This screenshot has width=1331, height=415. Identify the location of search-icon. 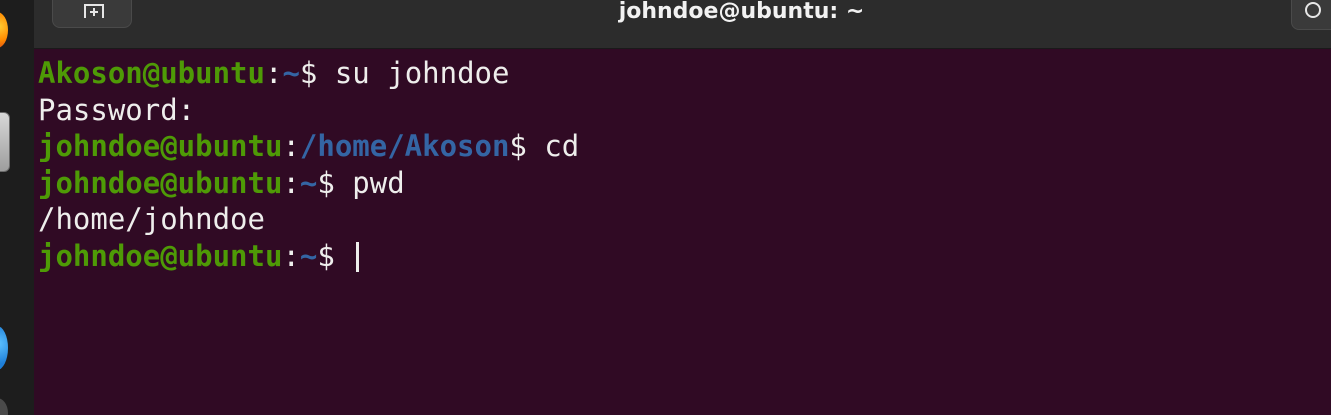
(1313, 10).